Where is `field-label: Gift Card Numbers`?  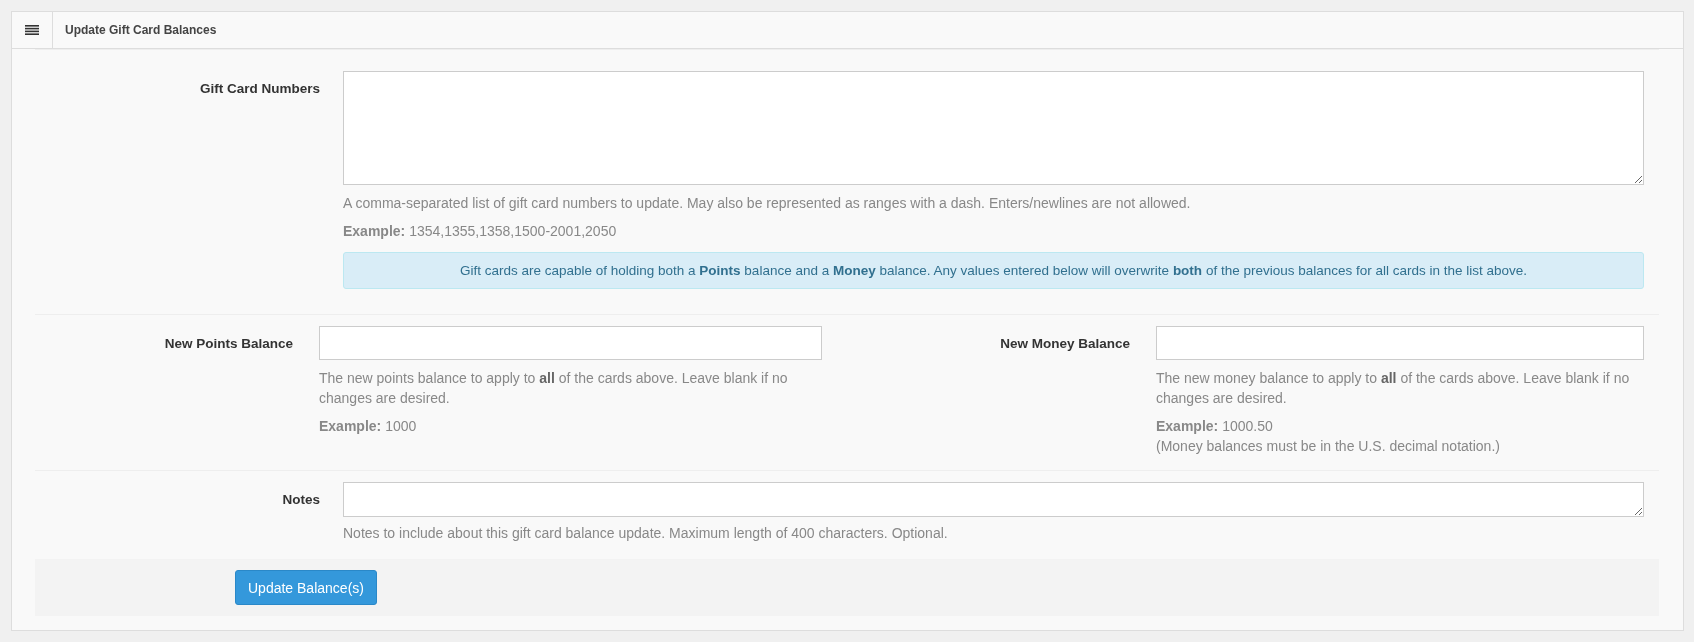 field-label: Gift Card Numbers is located at coordinates (259, 88).